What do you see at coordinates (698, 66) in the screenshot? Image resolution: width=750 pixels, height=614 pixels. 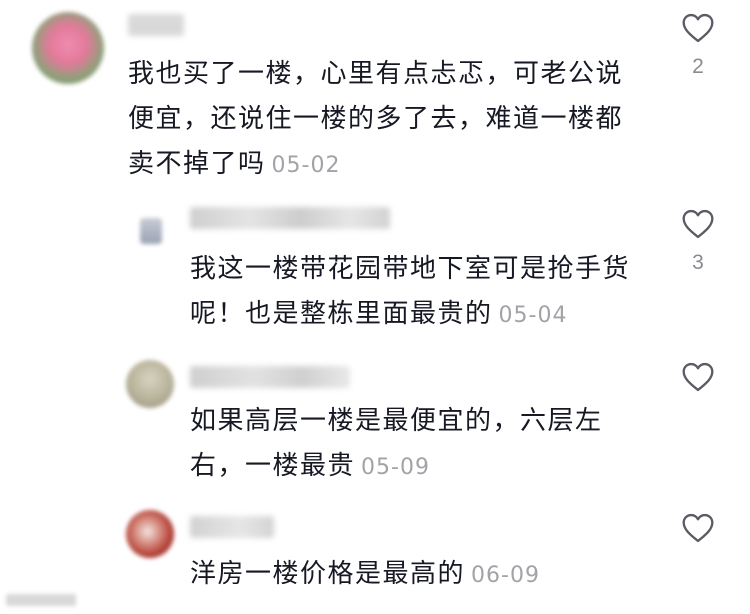 I see `like-count: 2` at bounding box center [698, 66].